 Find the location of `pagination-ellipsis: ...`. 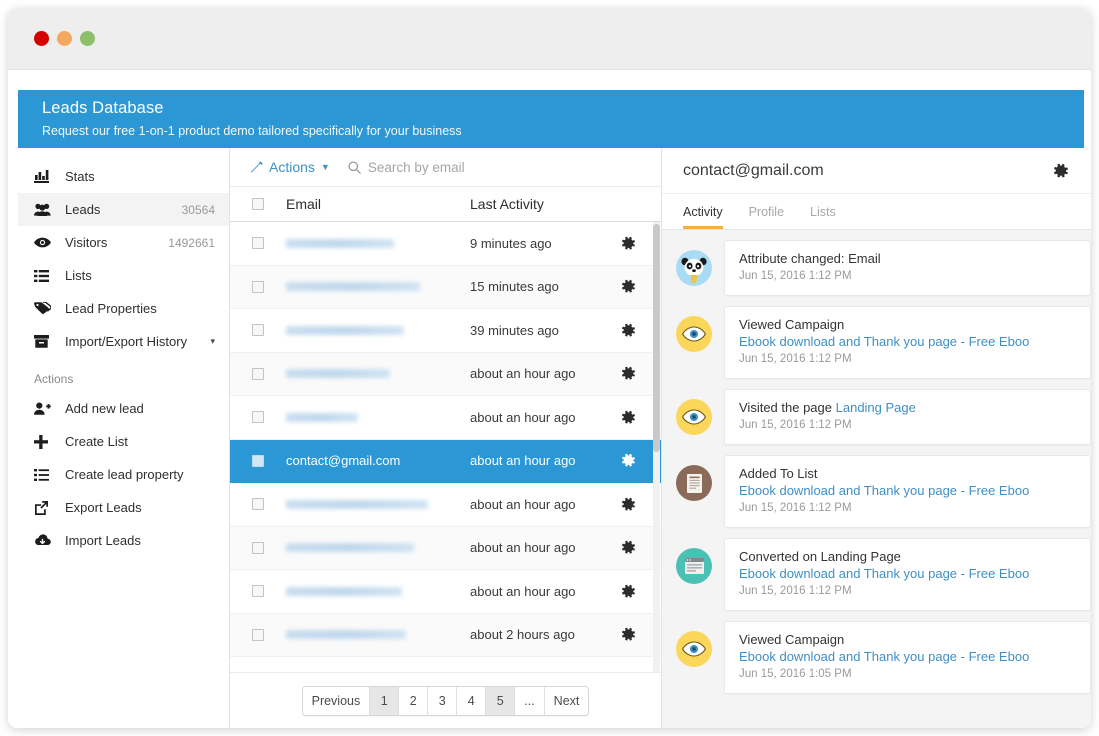

pagination-ellipsis: ... is located at coordinates (530, 700).